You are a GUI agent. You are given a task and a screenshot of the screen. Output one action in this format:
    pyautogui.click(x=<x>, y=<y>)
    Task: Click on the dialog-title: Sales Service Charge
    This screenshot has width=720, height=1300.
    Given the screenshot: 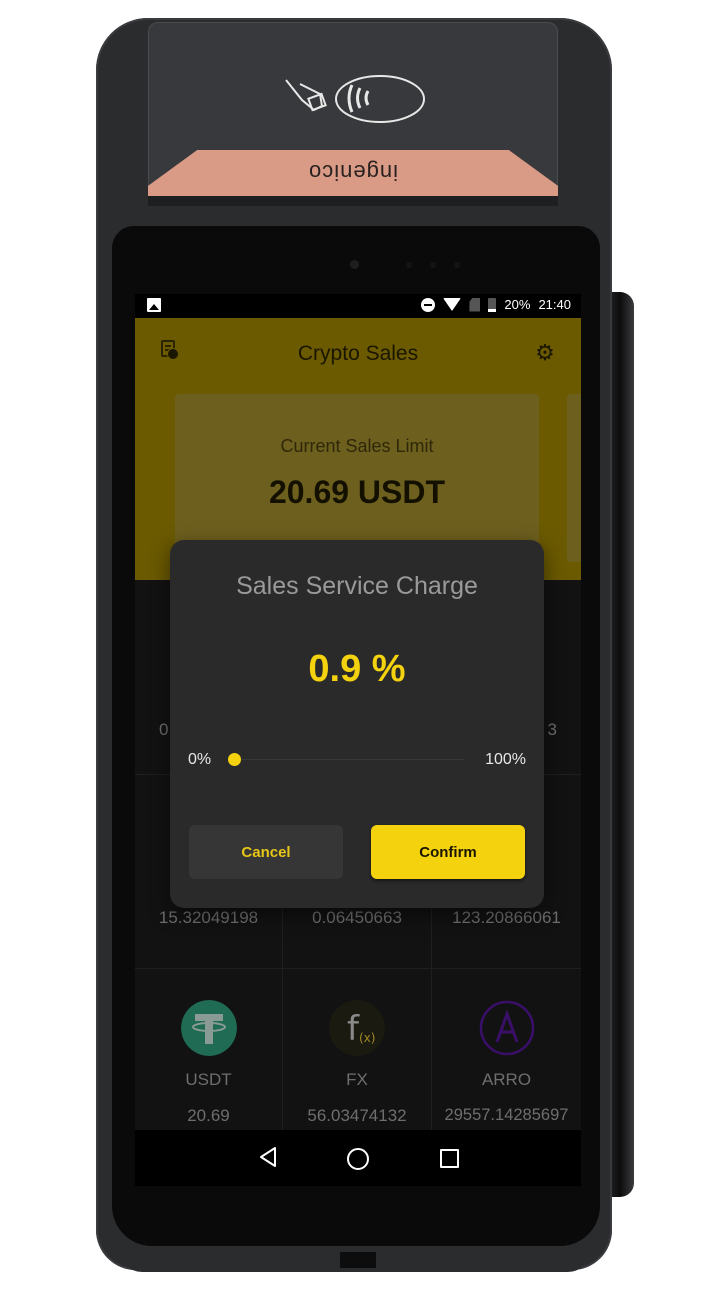 What is the action you would take?
    pyautogui.click(x=357, y=586)
    